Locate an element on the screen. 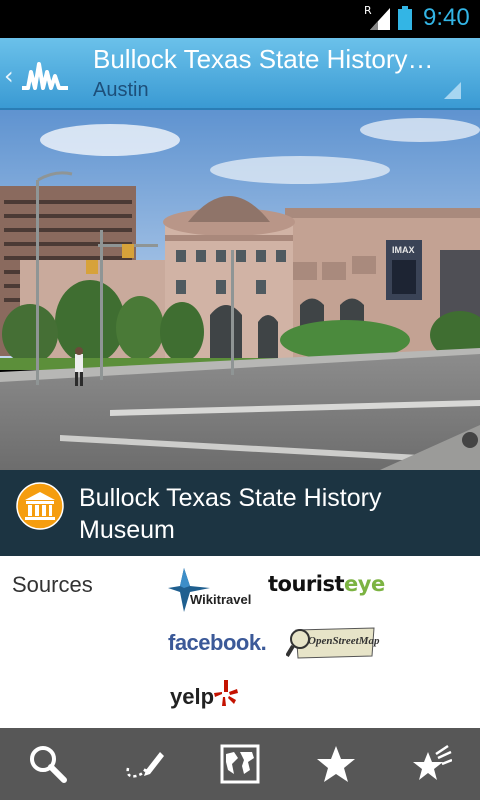  wikitravel-source-link: Wikitravel is located at coordinates (214, 589).